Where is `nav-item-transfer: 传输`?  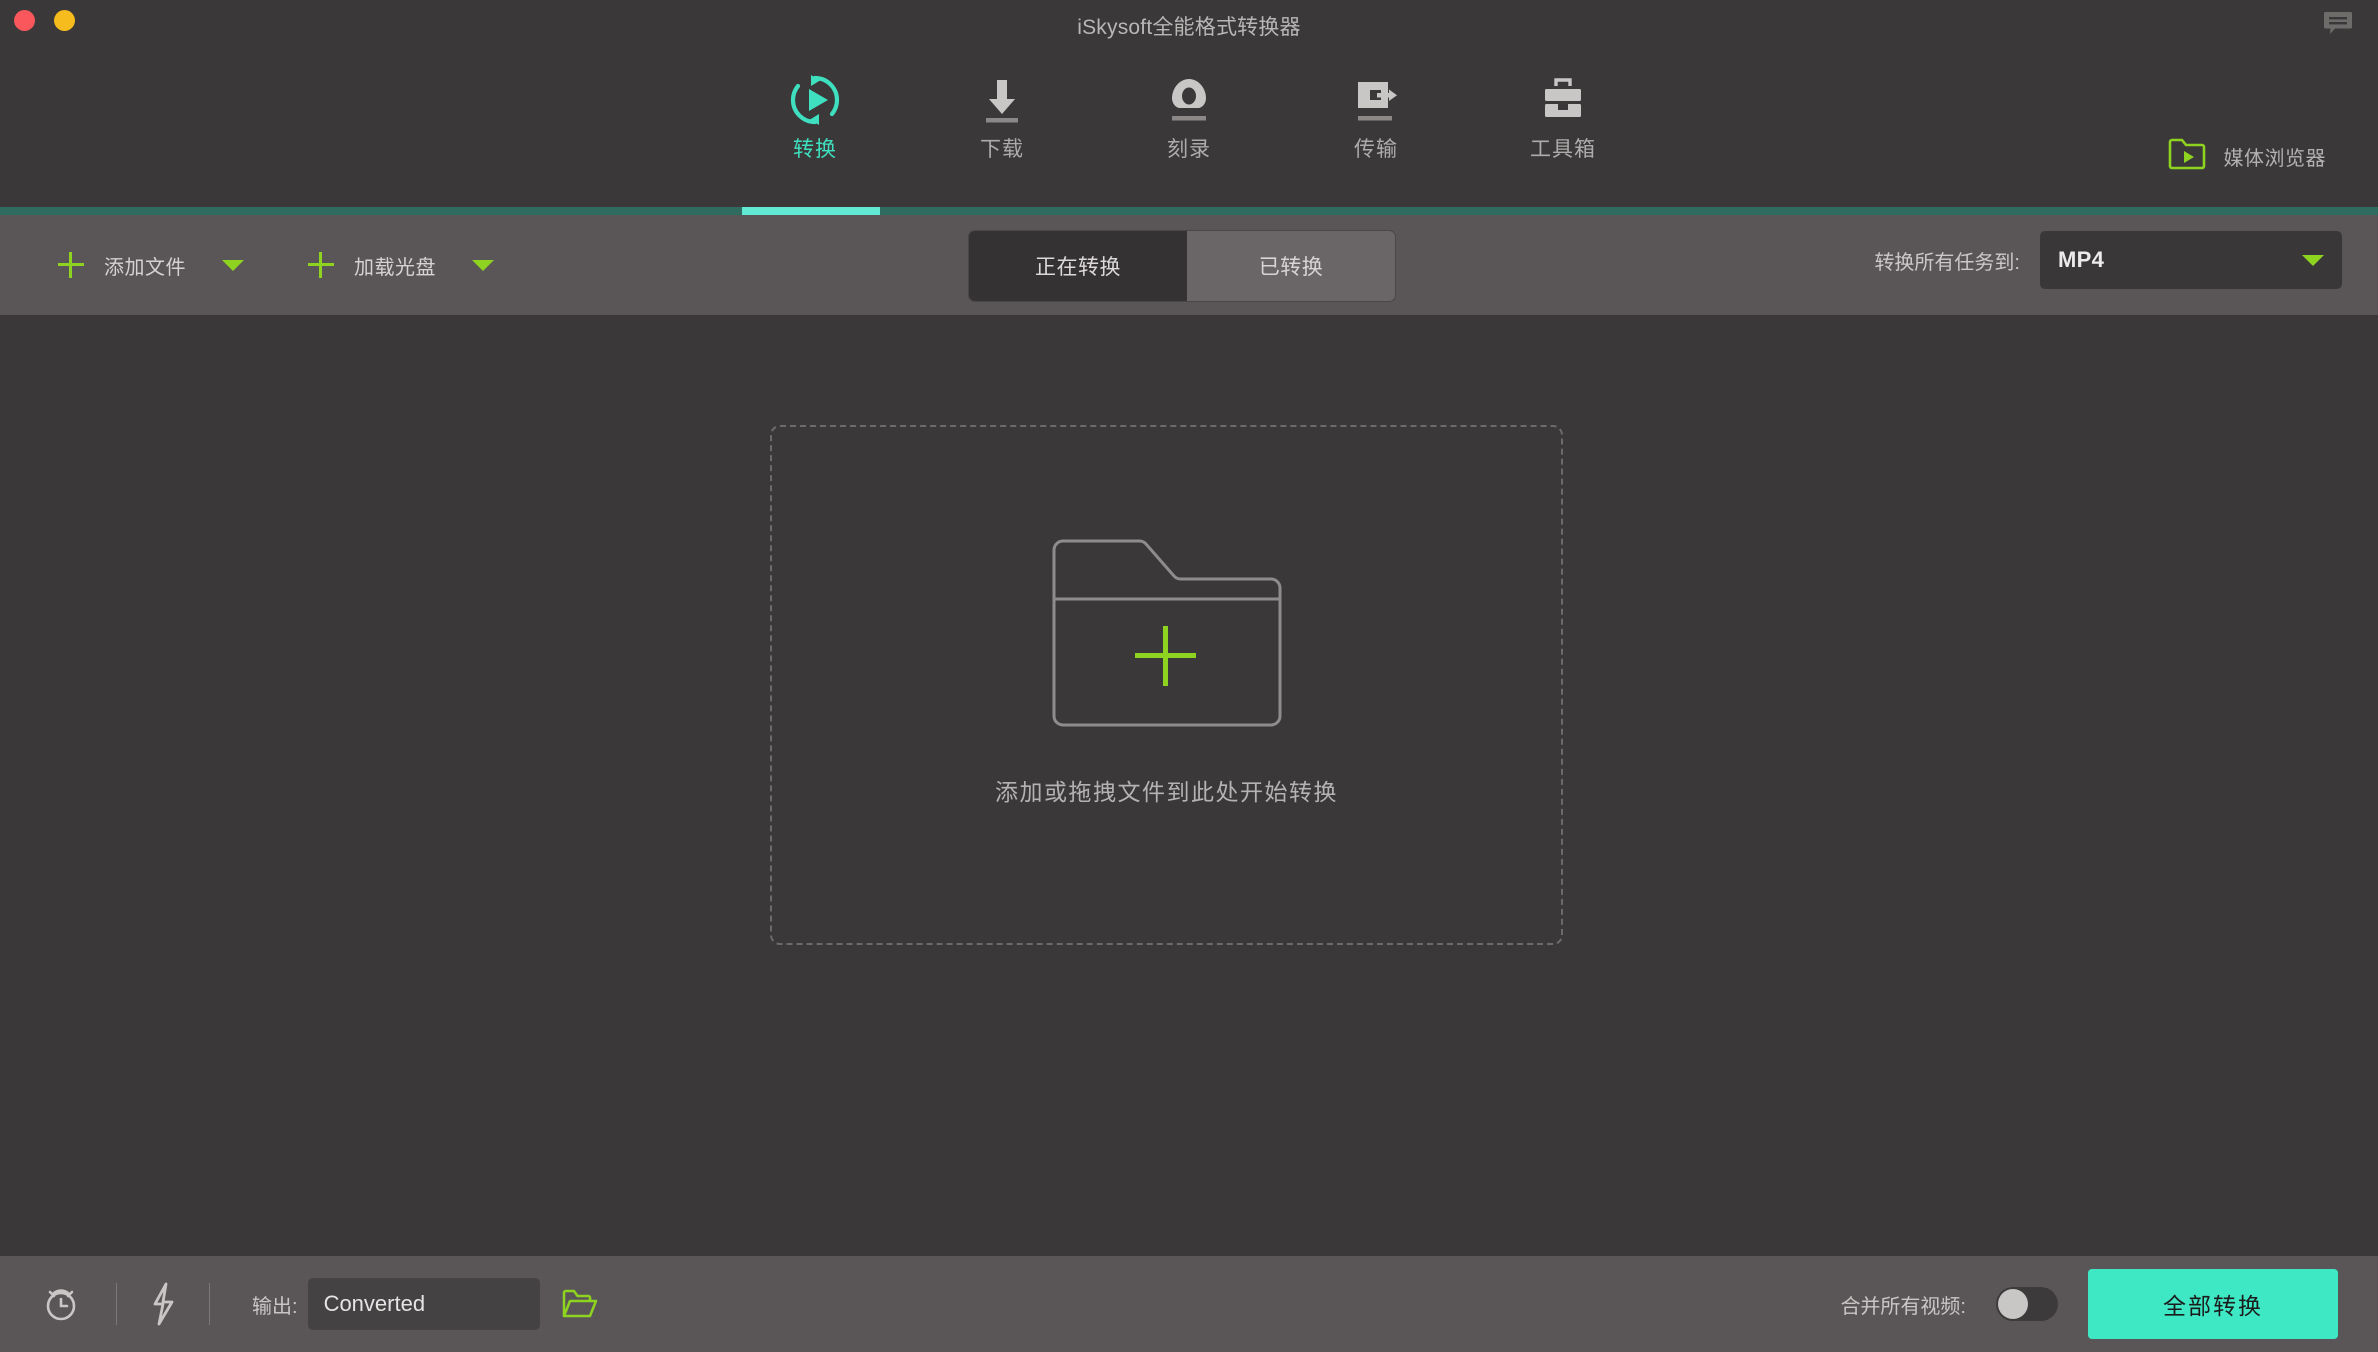
nav-item-transfer: 传输 is located at coordinates (1376, 109).